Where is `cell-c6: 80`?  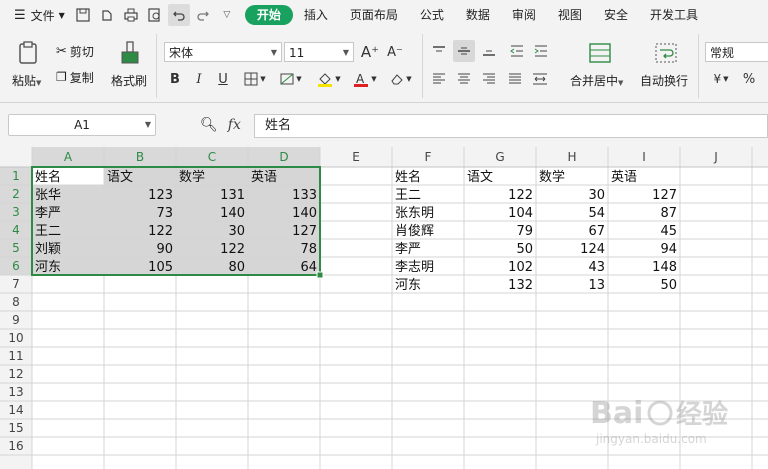 cell-c6: 80 is located at coordinates (236, 267).